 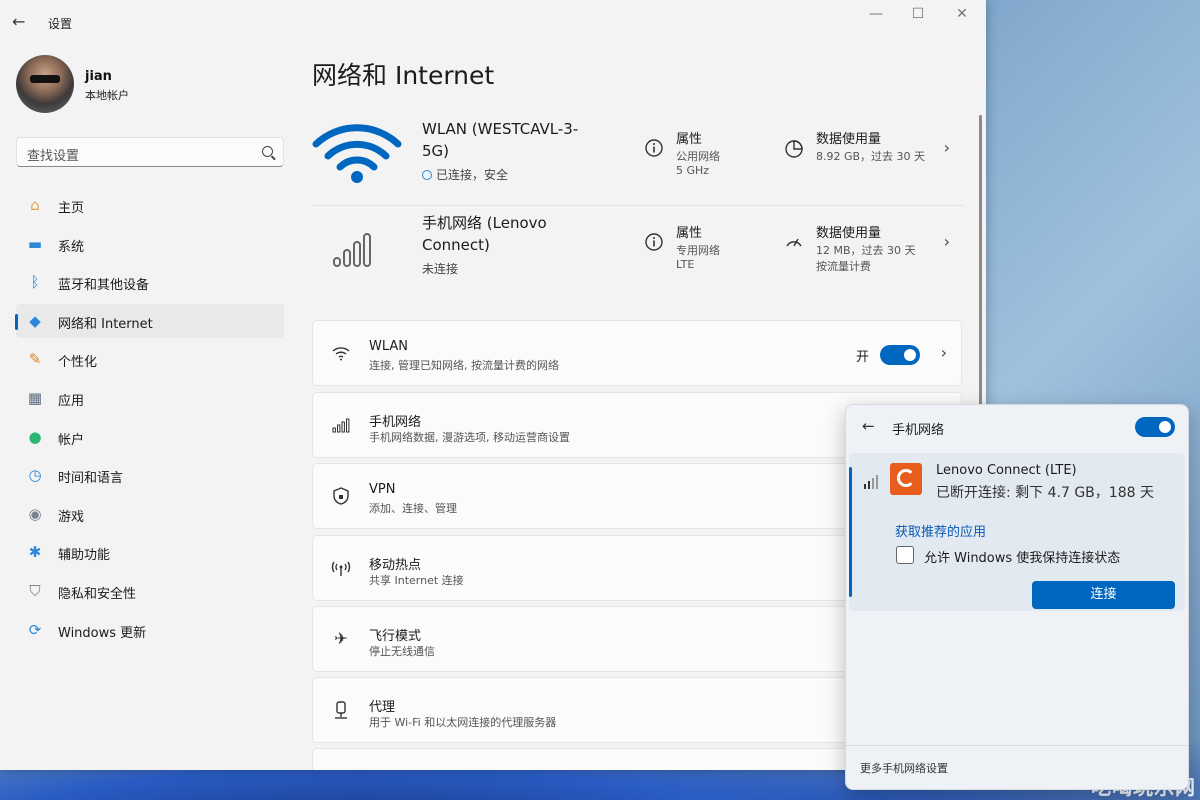 What do you see at coordinates (150, 514) in the screenshot?
I see `sidebar-item-8: ◉ 游戏` at bounding box center [150, 514].